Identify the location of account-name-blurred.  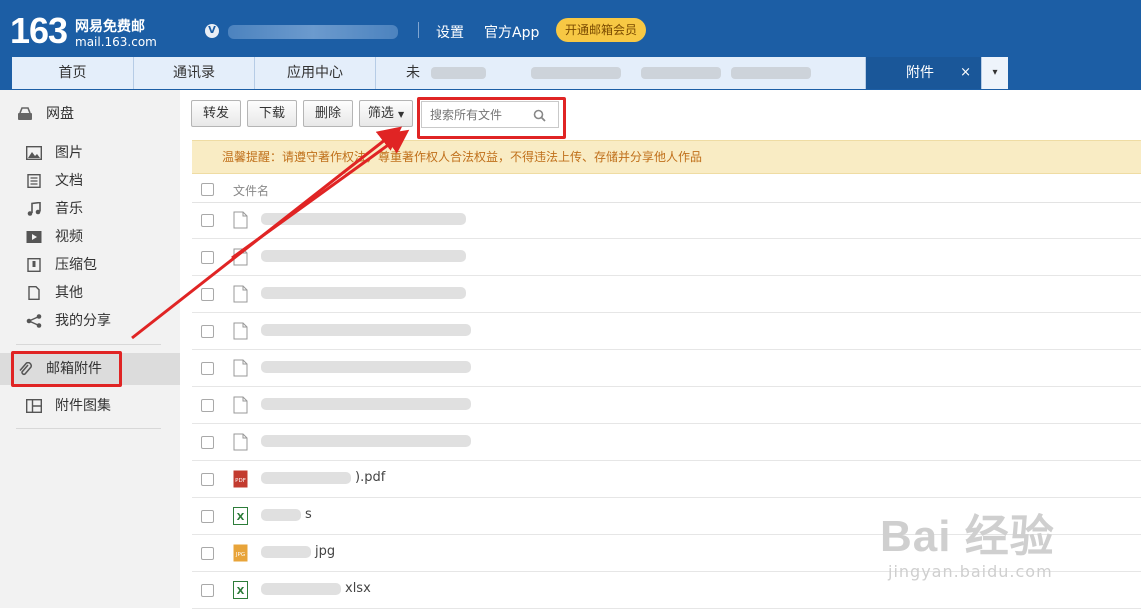
(313, 32).